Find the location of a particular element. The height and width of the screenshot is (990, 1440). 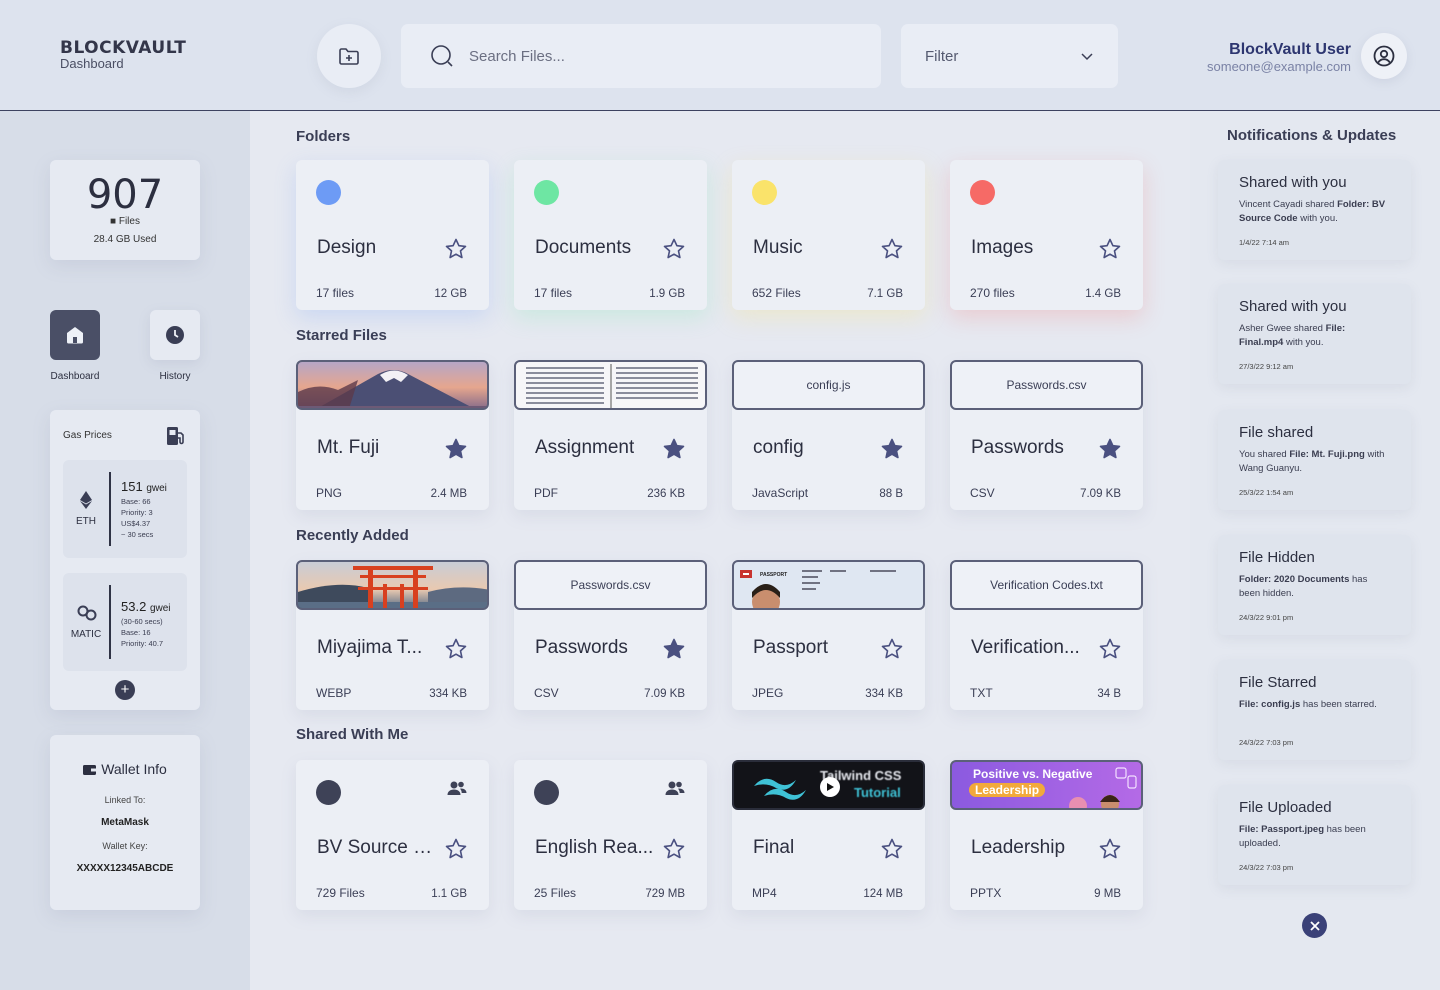

new-folder-button is located at coordinates (349, 56).